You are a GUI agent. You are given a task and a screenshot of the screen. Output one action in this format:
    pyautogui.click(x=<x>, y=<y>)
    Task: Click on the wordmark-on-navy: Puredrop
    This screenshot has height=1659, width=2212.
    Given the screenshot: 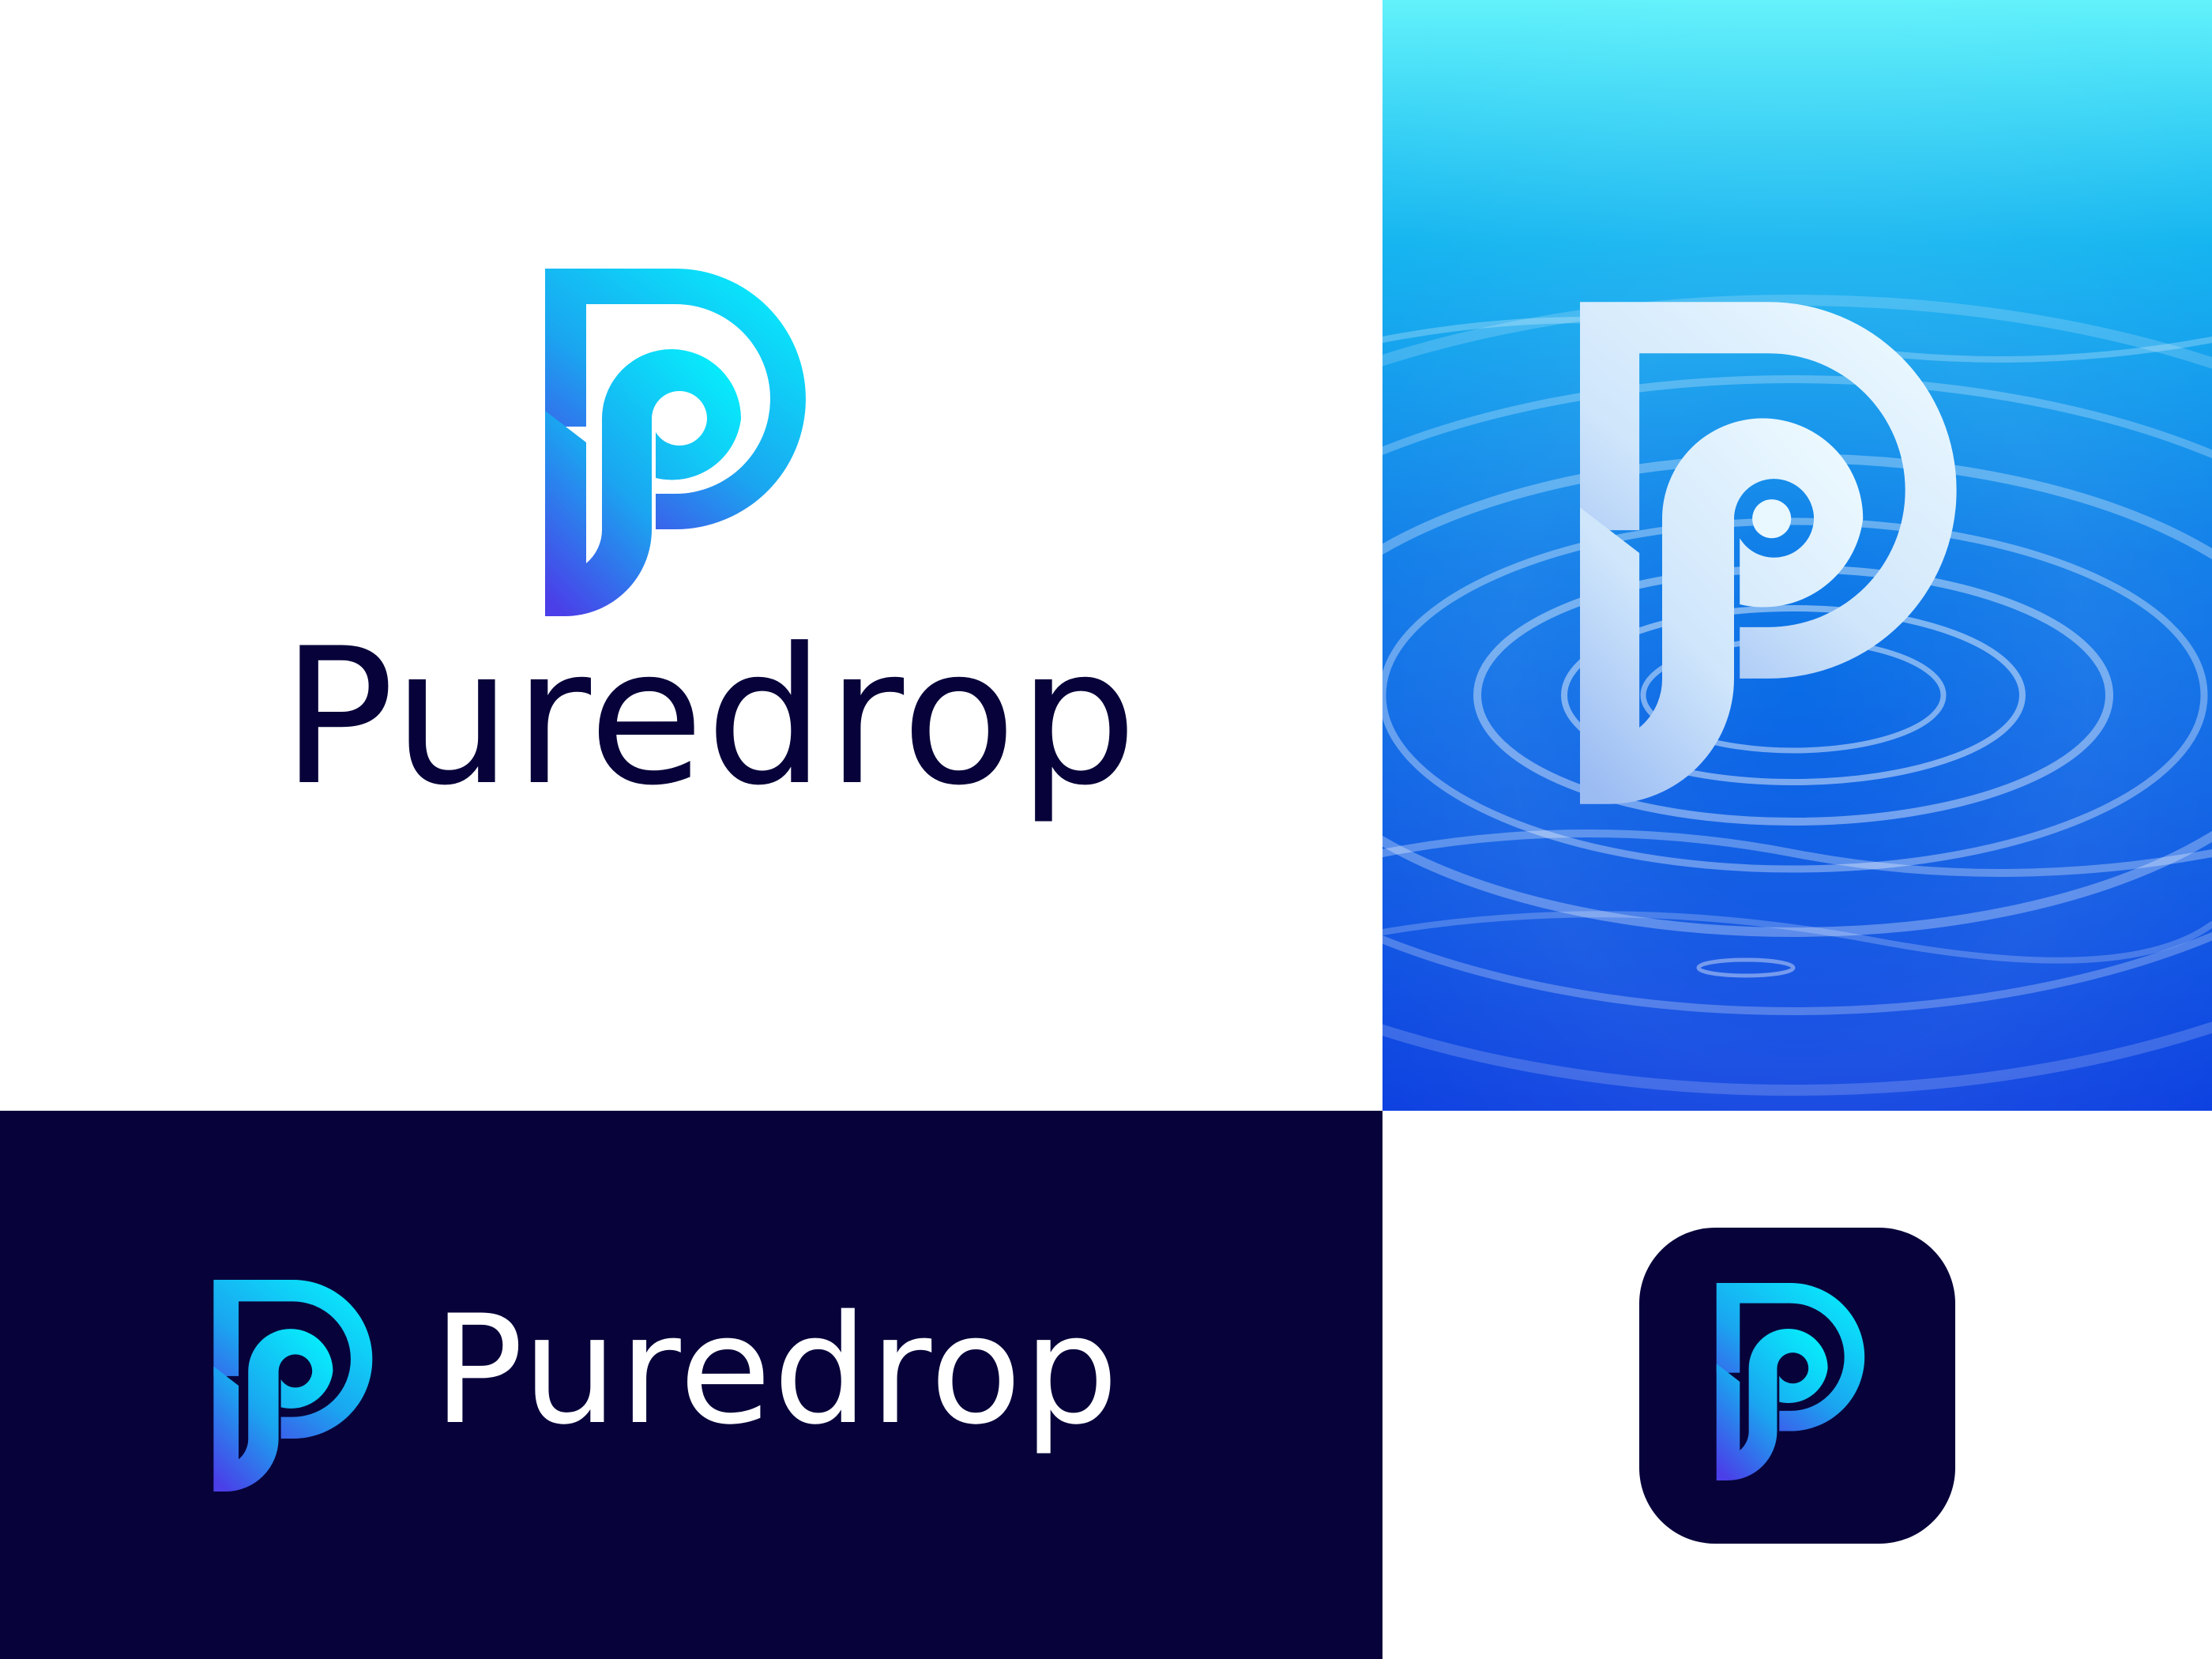 What is the action you would take?
    pyautogui.click(x=777, y=1371)
    